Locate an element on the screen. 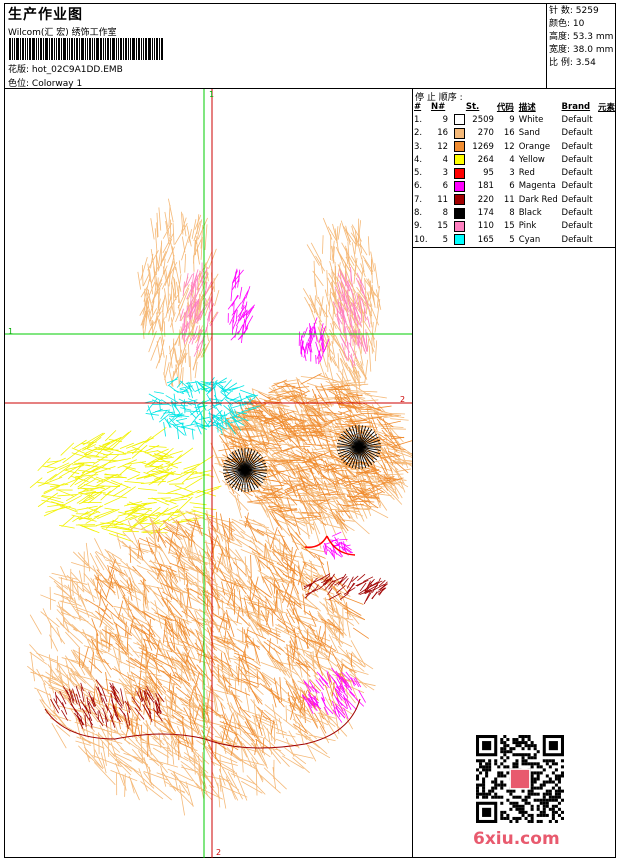 The width and height of the screenshot is (620, 860). spec-height: 高度: 53.3 mm is located at coordinates (581, 37).